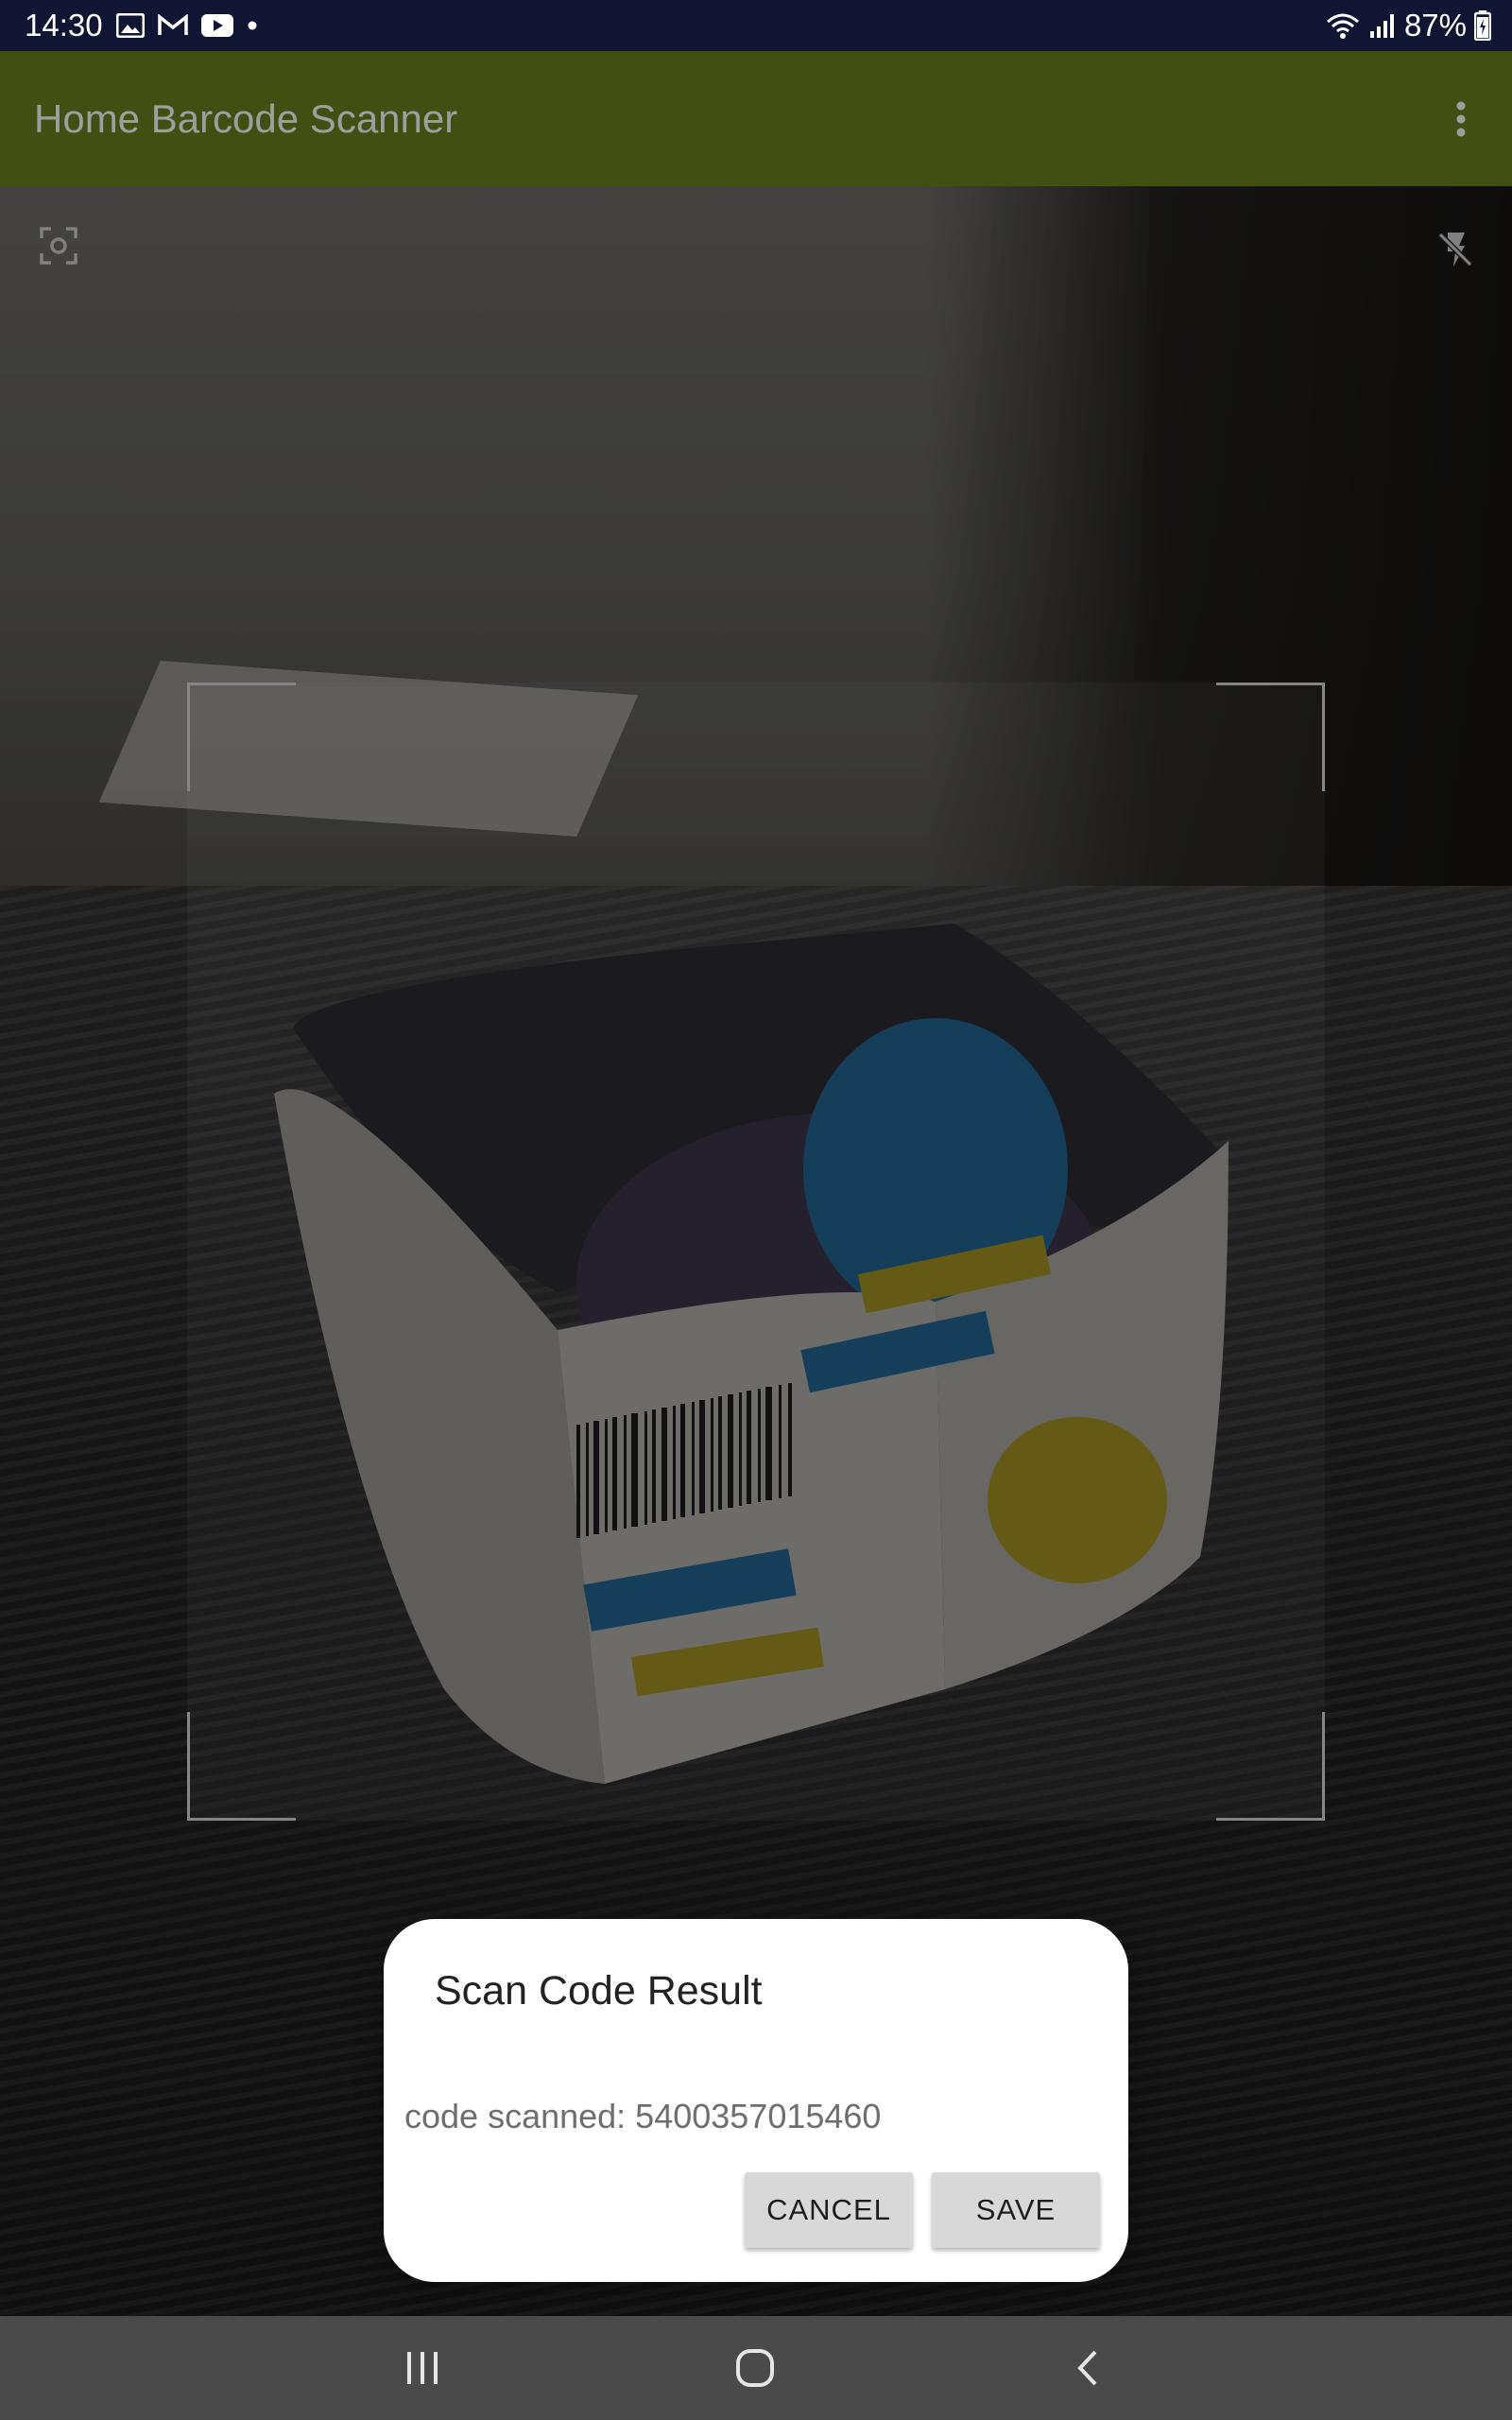 This screenshot has width=1512, height=2420. I want to click on dialog-title: Scan Code Result, so click(599, 1991).